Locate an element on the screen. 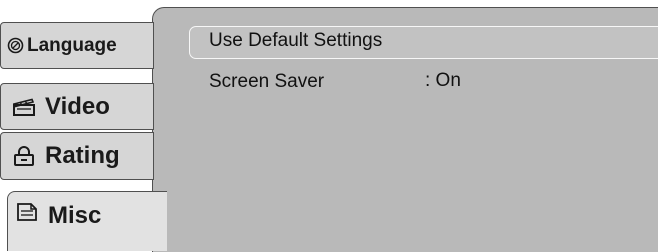 This screenshot has height=252, width=658. tab-language: Language is located at coordinates (77, 45).